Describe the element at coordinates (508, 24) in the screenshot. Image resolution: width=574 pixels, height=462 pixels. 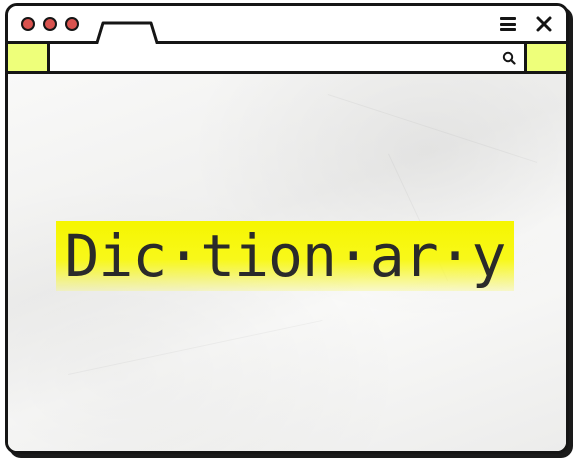
I see `hamburger-menu-icon` at that location.